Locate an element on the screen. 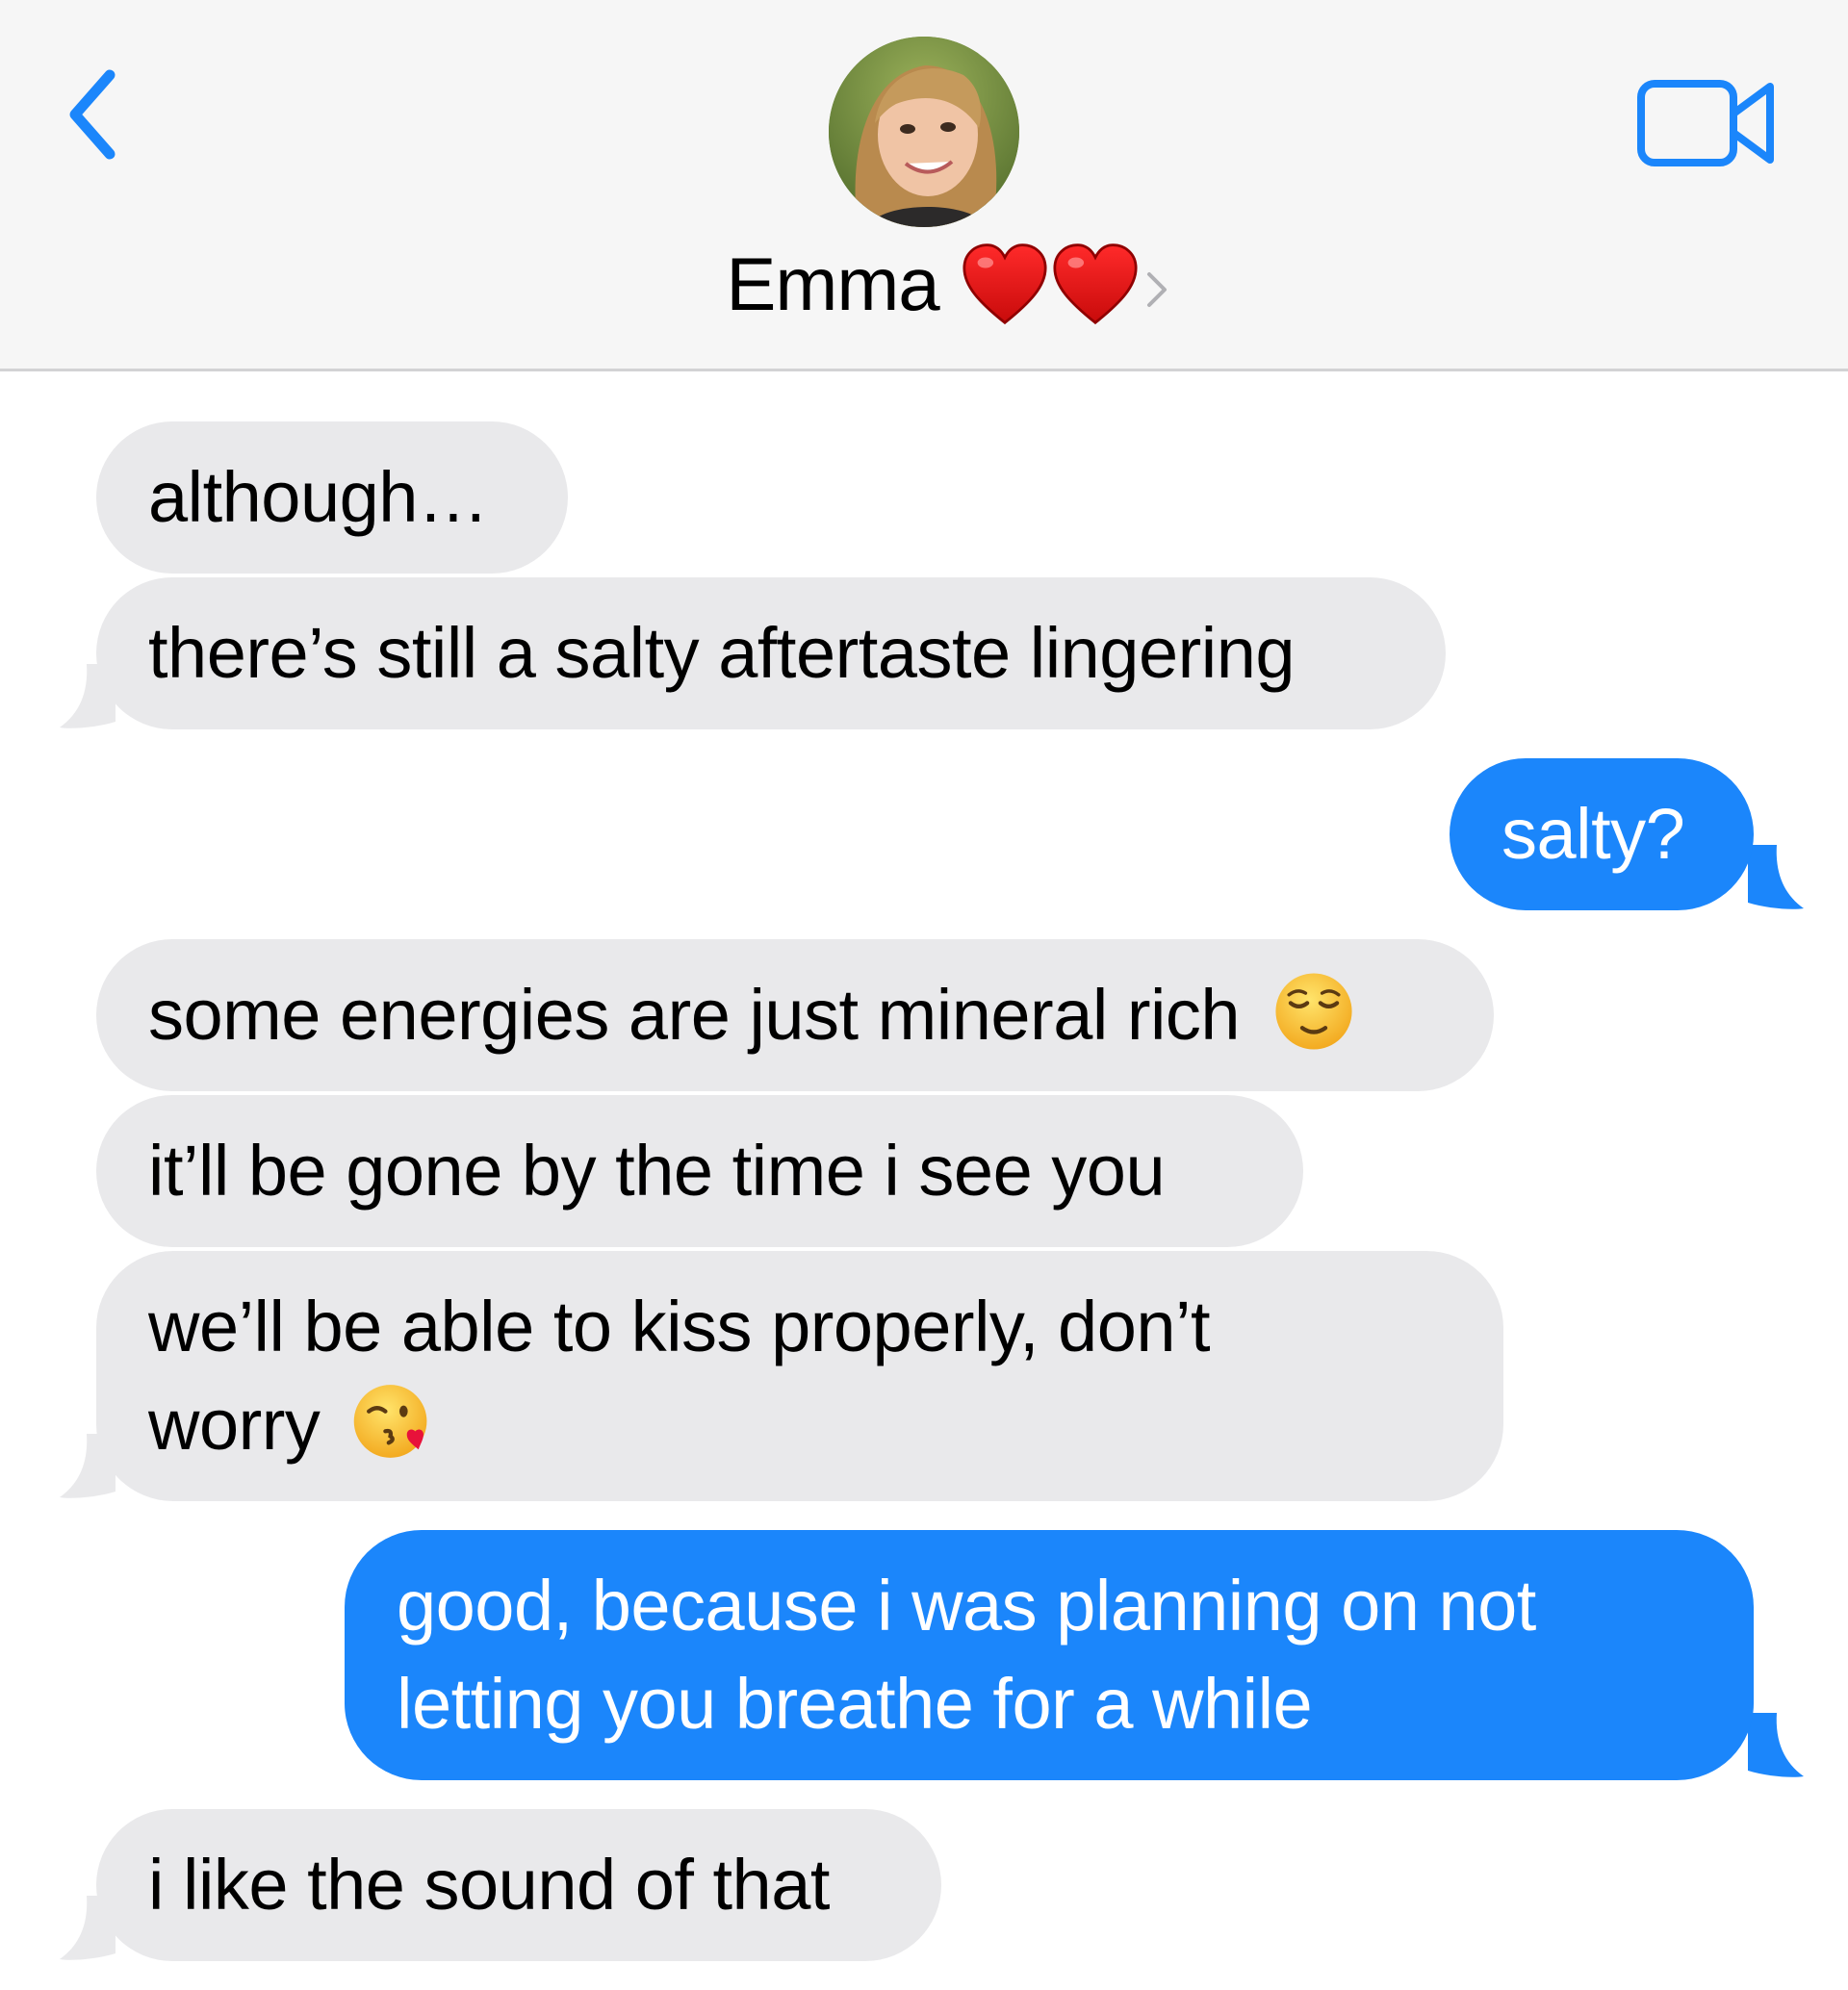  chevron-left-icon is located at coordinates (92, 114).